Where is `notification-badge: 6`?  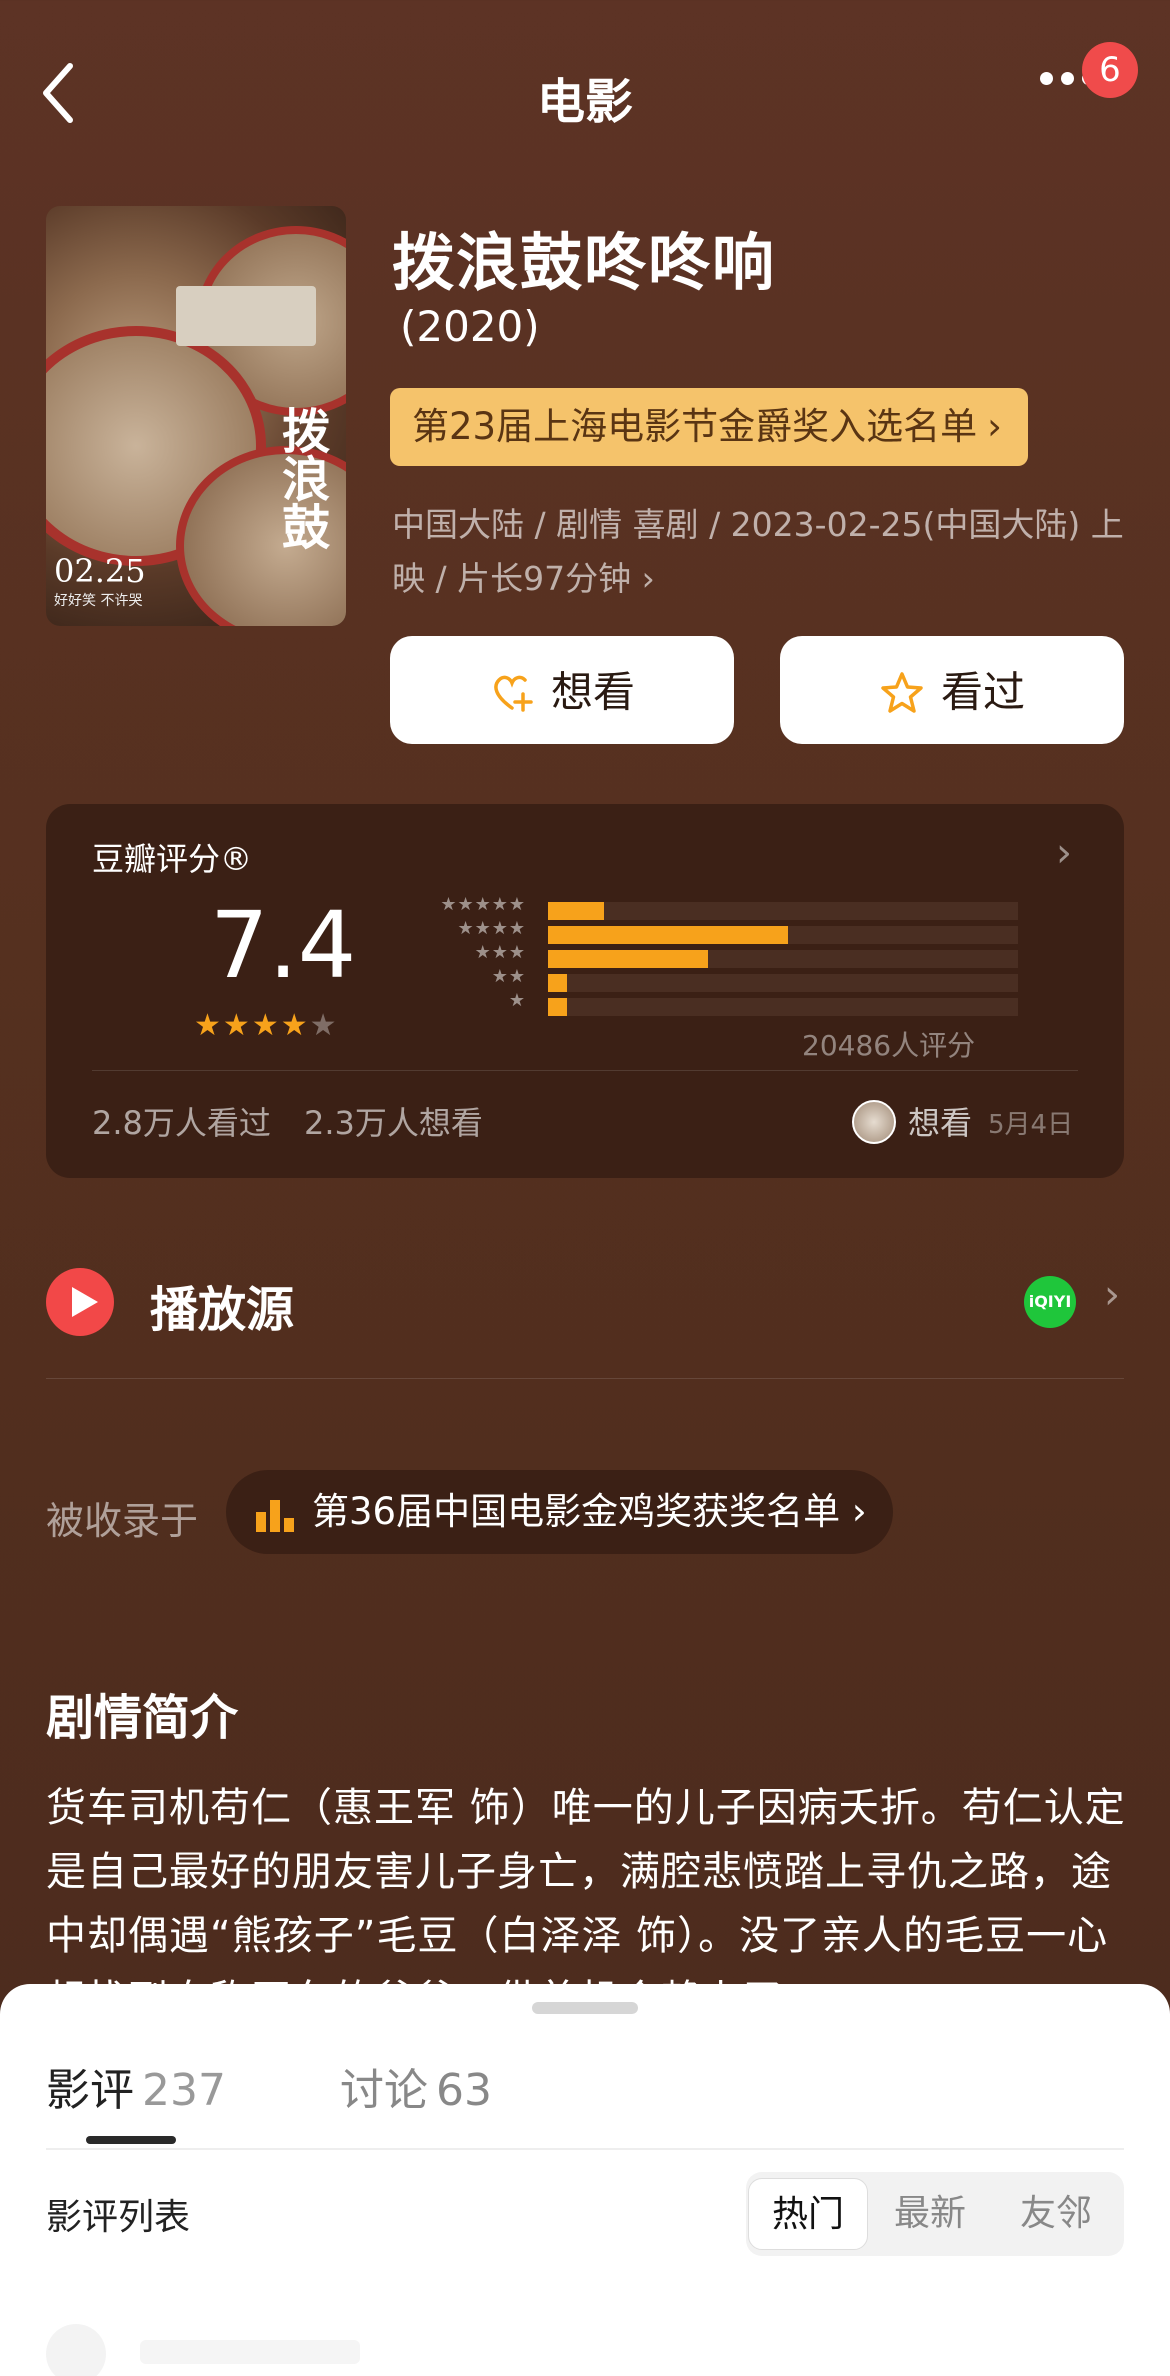 notification-badge: 6 is located at coordinates (1110, 70).